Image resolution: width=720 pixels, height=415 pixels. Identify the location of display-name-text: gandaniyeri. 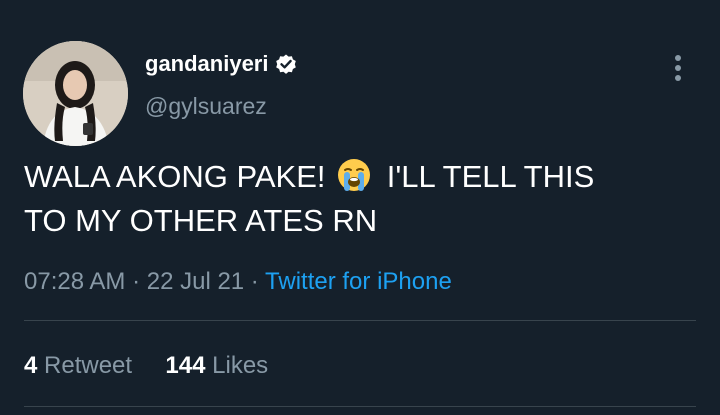
(207, 63).